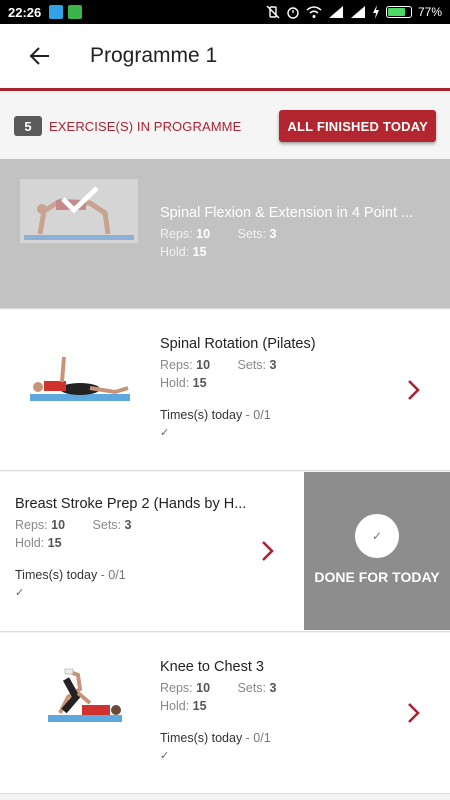 The height and width of the screenshot is (800, 450). What do you see at coordinates (80, 199) in the screenshot?
I see `completed-check-icon` at bounding box center [80, 199].